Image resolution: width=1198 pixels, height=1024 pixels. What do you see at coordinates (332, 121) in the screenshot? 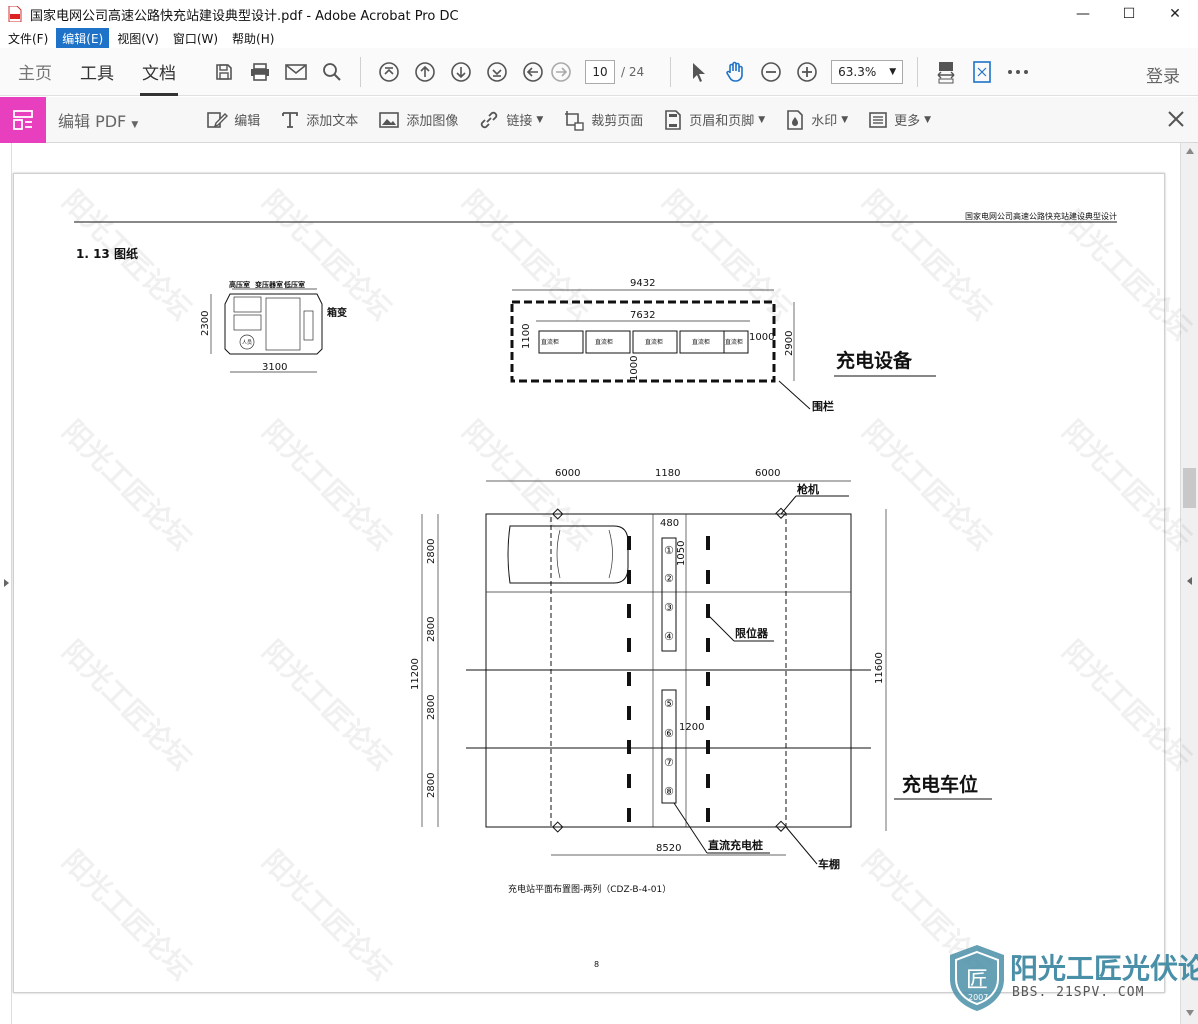
I see `add-text-label: 添加文本` at bounding box center [332, 121].